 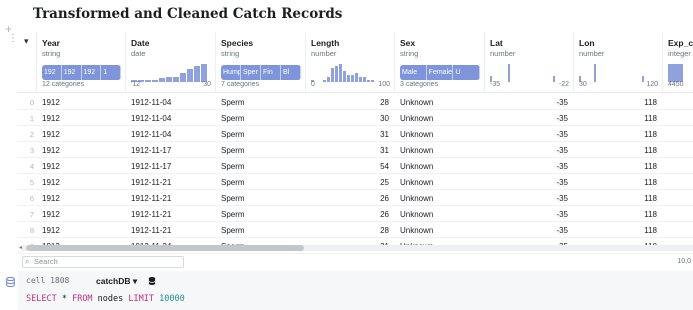 I want to click on category-summary: 192 192 192 1, so click(x=81, y=72).